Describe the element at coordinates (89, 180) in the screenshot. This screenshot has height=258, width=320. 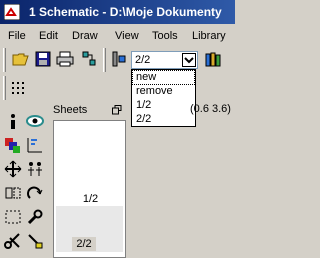
I see `sheets-panel: Sheets 1/2` at that location.